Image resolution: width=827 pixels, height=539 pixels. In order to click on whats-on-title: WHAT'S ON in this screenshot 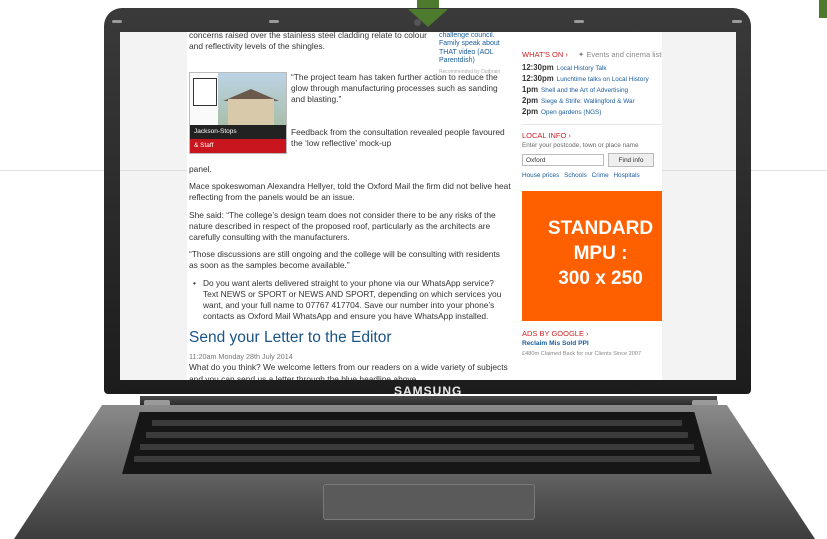, I will do `click(542, 54)`.